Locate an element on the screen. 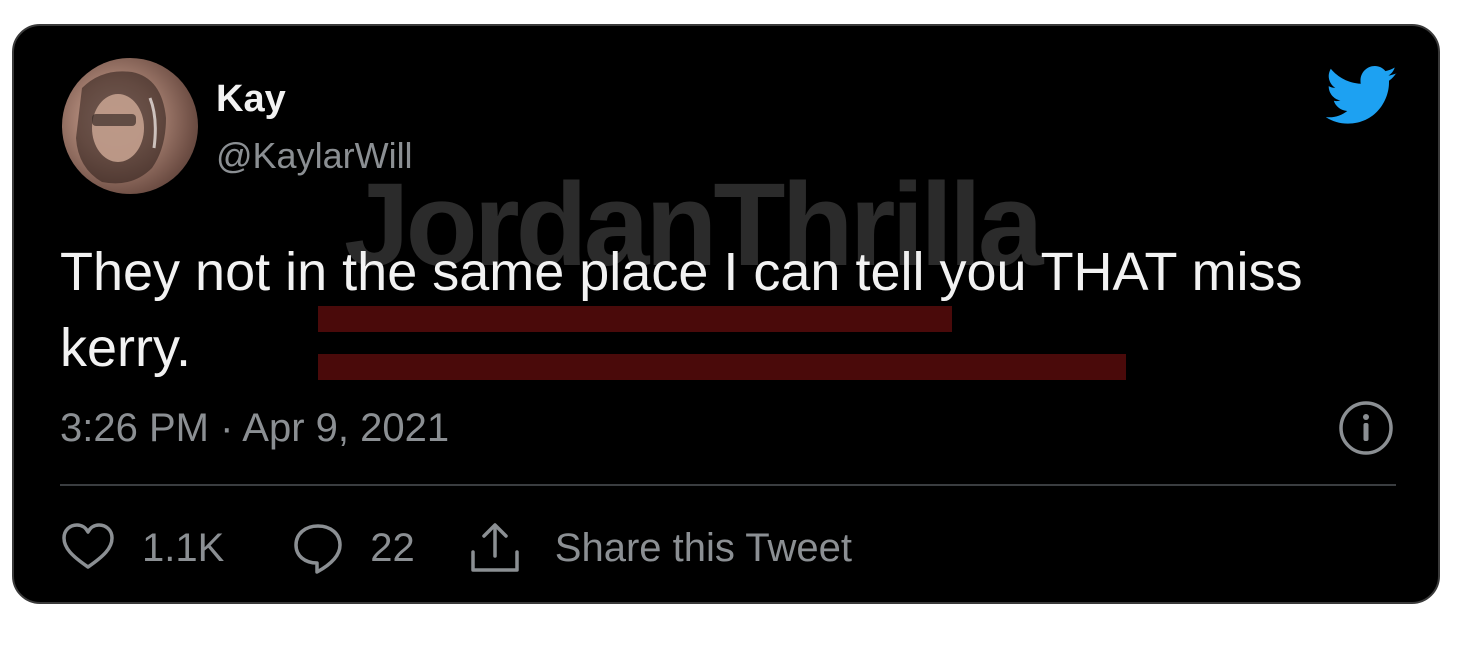 The image size is (1464, 647). heart-icon is located at coordinates (88, 546).